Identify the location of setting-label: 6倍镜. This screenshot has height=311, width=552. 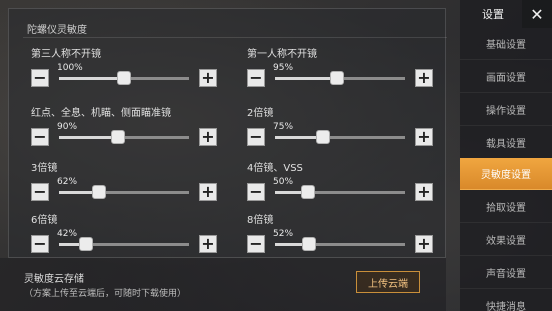
(44, 220).